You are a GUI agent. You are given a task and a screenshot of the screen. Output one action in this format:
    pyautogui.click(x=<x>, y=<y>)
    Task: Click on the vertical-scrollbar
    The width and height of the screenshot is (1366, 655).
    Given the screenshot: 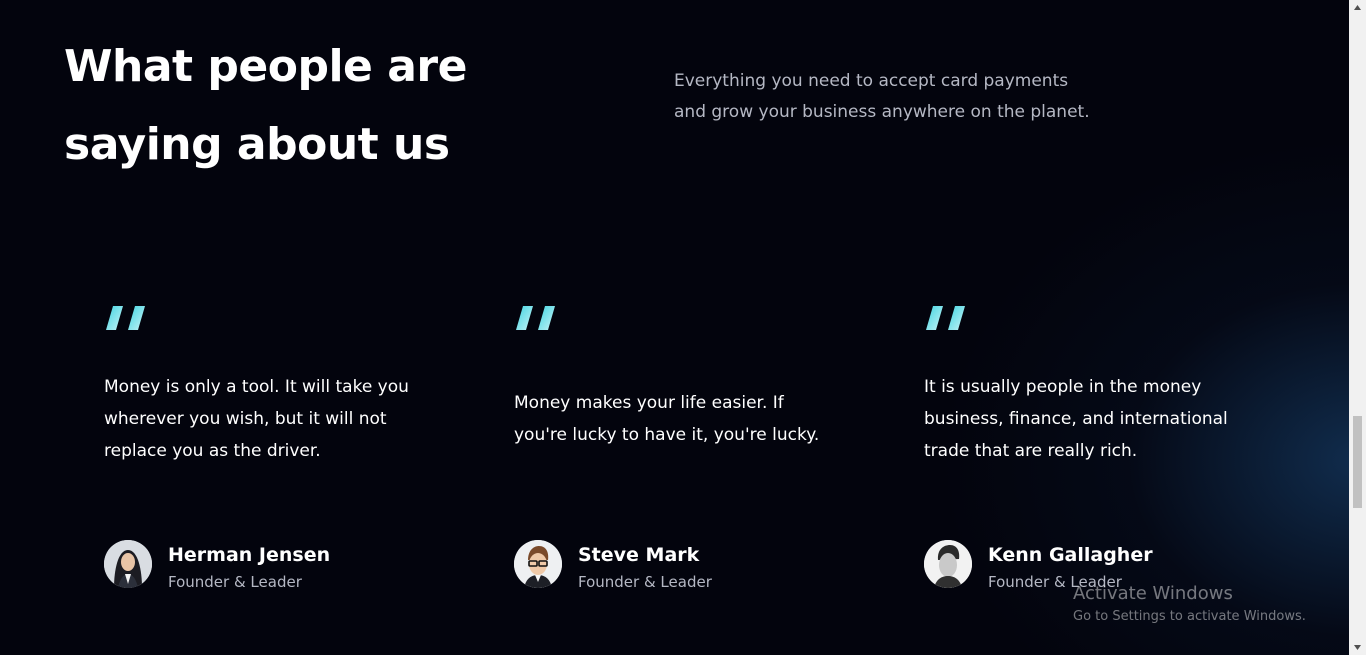 What is the action you would take?
    pyautogui.click(x=1357, y=327)
    